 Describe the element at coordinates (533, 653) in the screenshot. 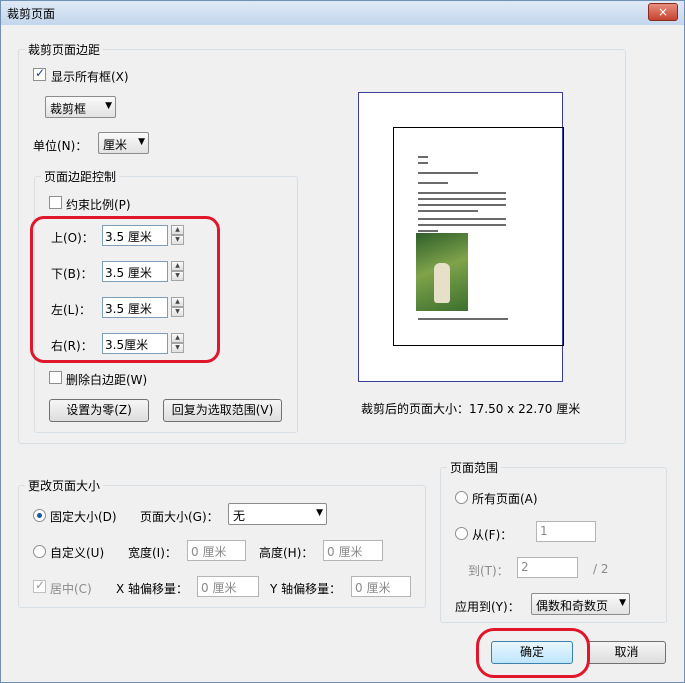

I see `highlight-ok-marker` at that location.